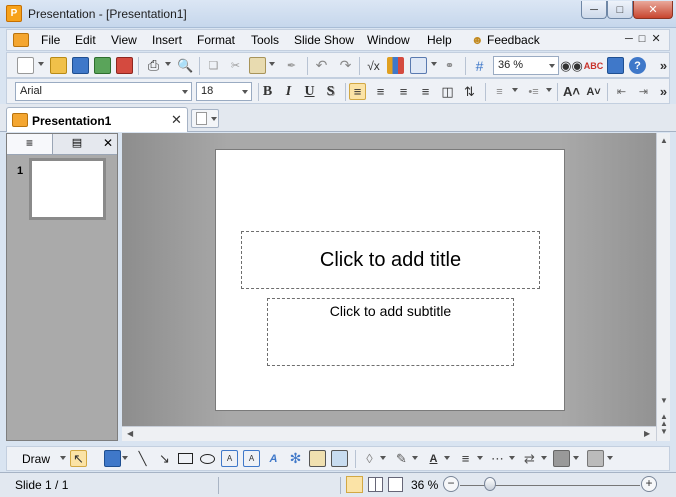 This screenshot has height=497, width=676. What do you see at coordinates (643, 91) in the screenshot?
I see `increase-indent-icon: ⇥` at bounding box center [643, 91].